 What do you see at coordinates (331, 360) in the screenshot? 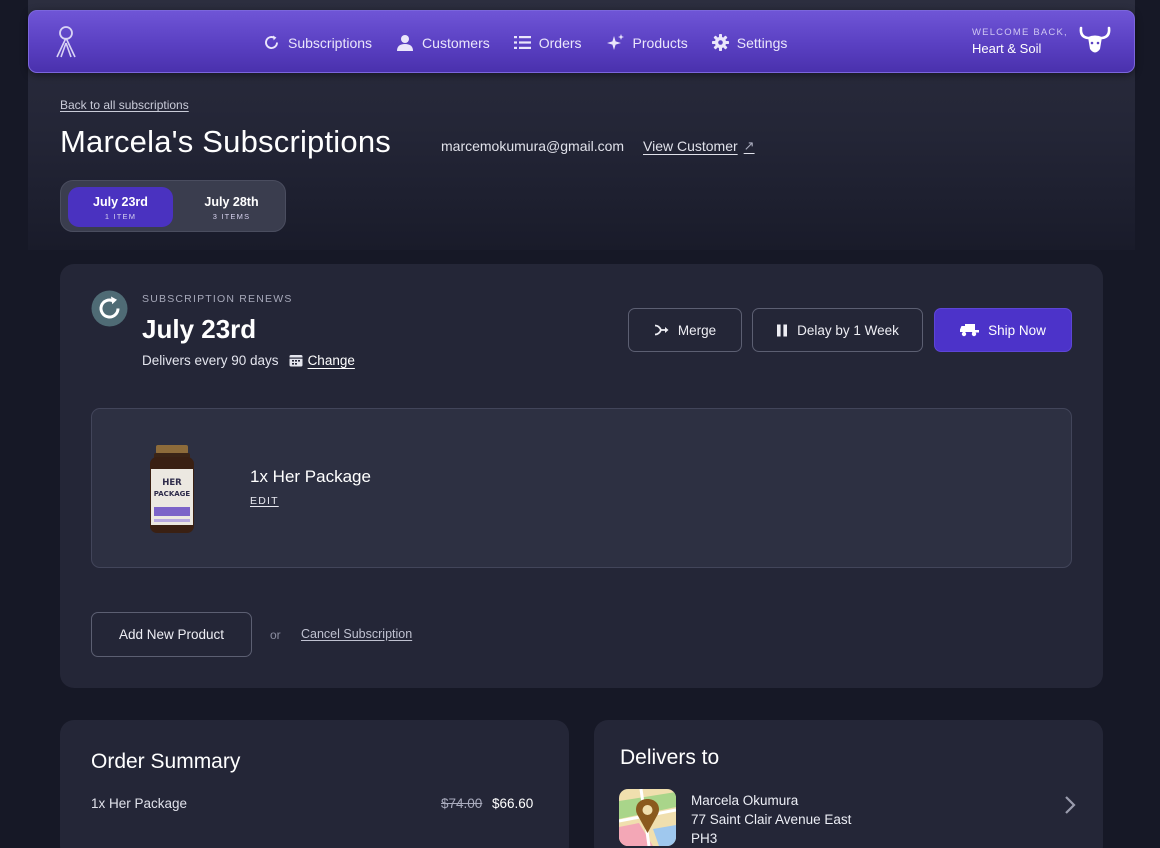
I see `change-frequency-link: Change` at bounding box center [331, 360].